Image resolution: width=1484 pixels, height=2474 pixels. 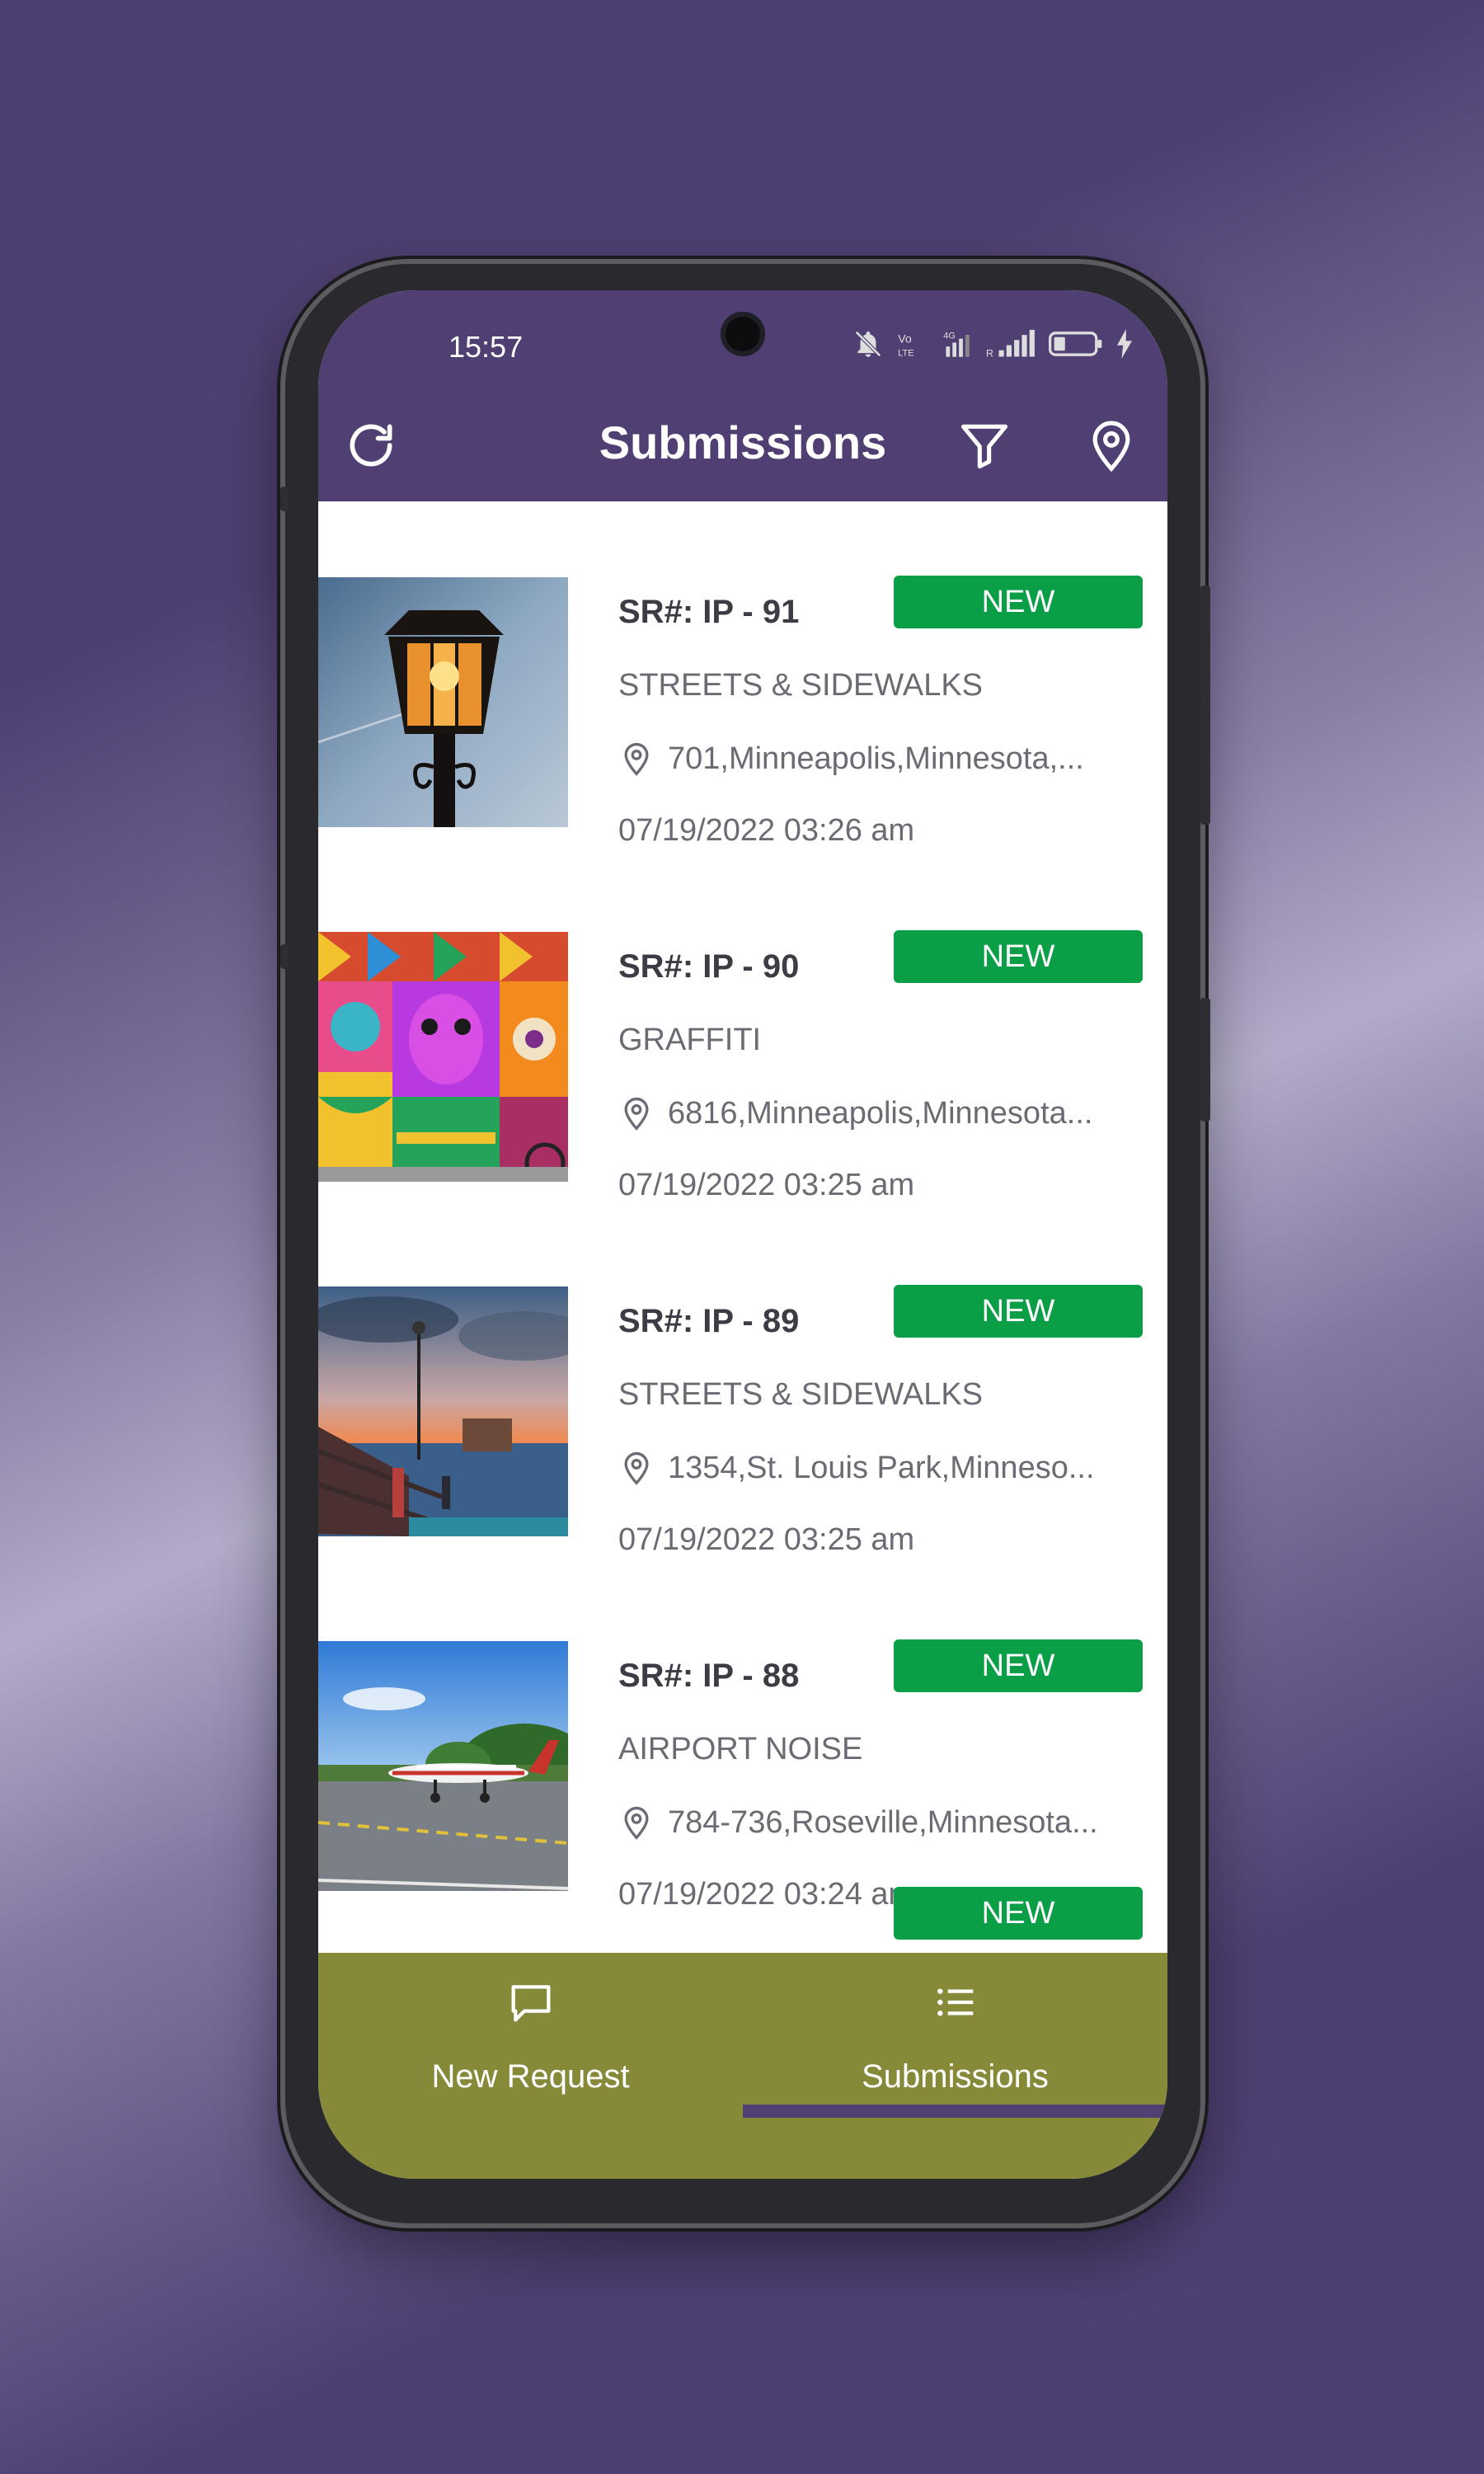 What do you see at coordinates (709, 1676) in the screenshot?
I see `submission-number: SR#: IP - 88` at bounding box center [709, 1676].